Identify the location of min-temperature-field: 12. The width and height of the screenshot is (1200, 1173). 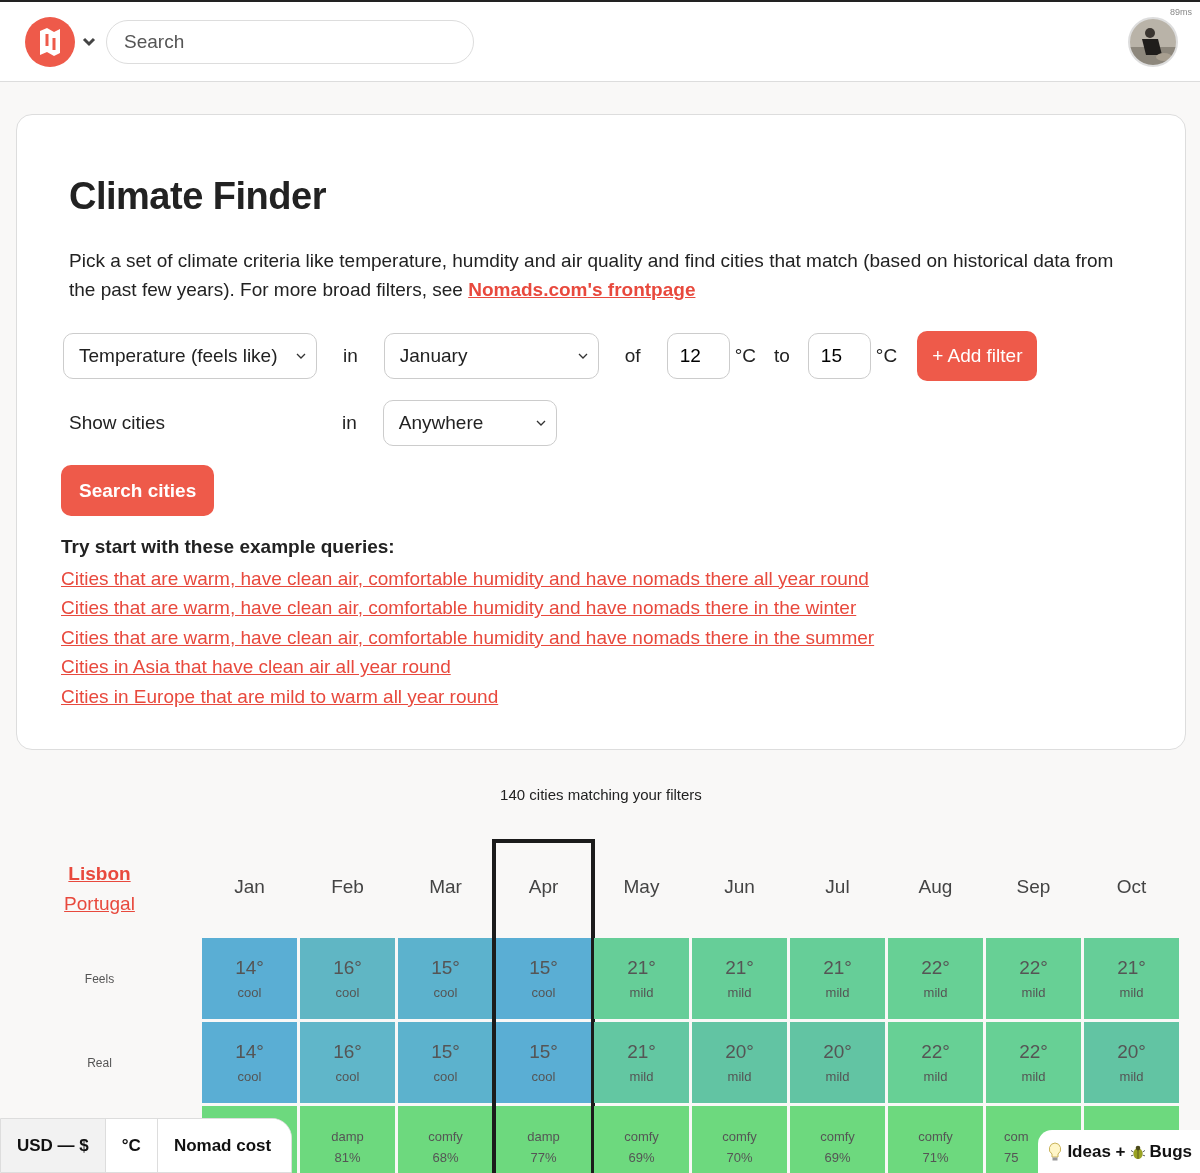
(698, 356).